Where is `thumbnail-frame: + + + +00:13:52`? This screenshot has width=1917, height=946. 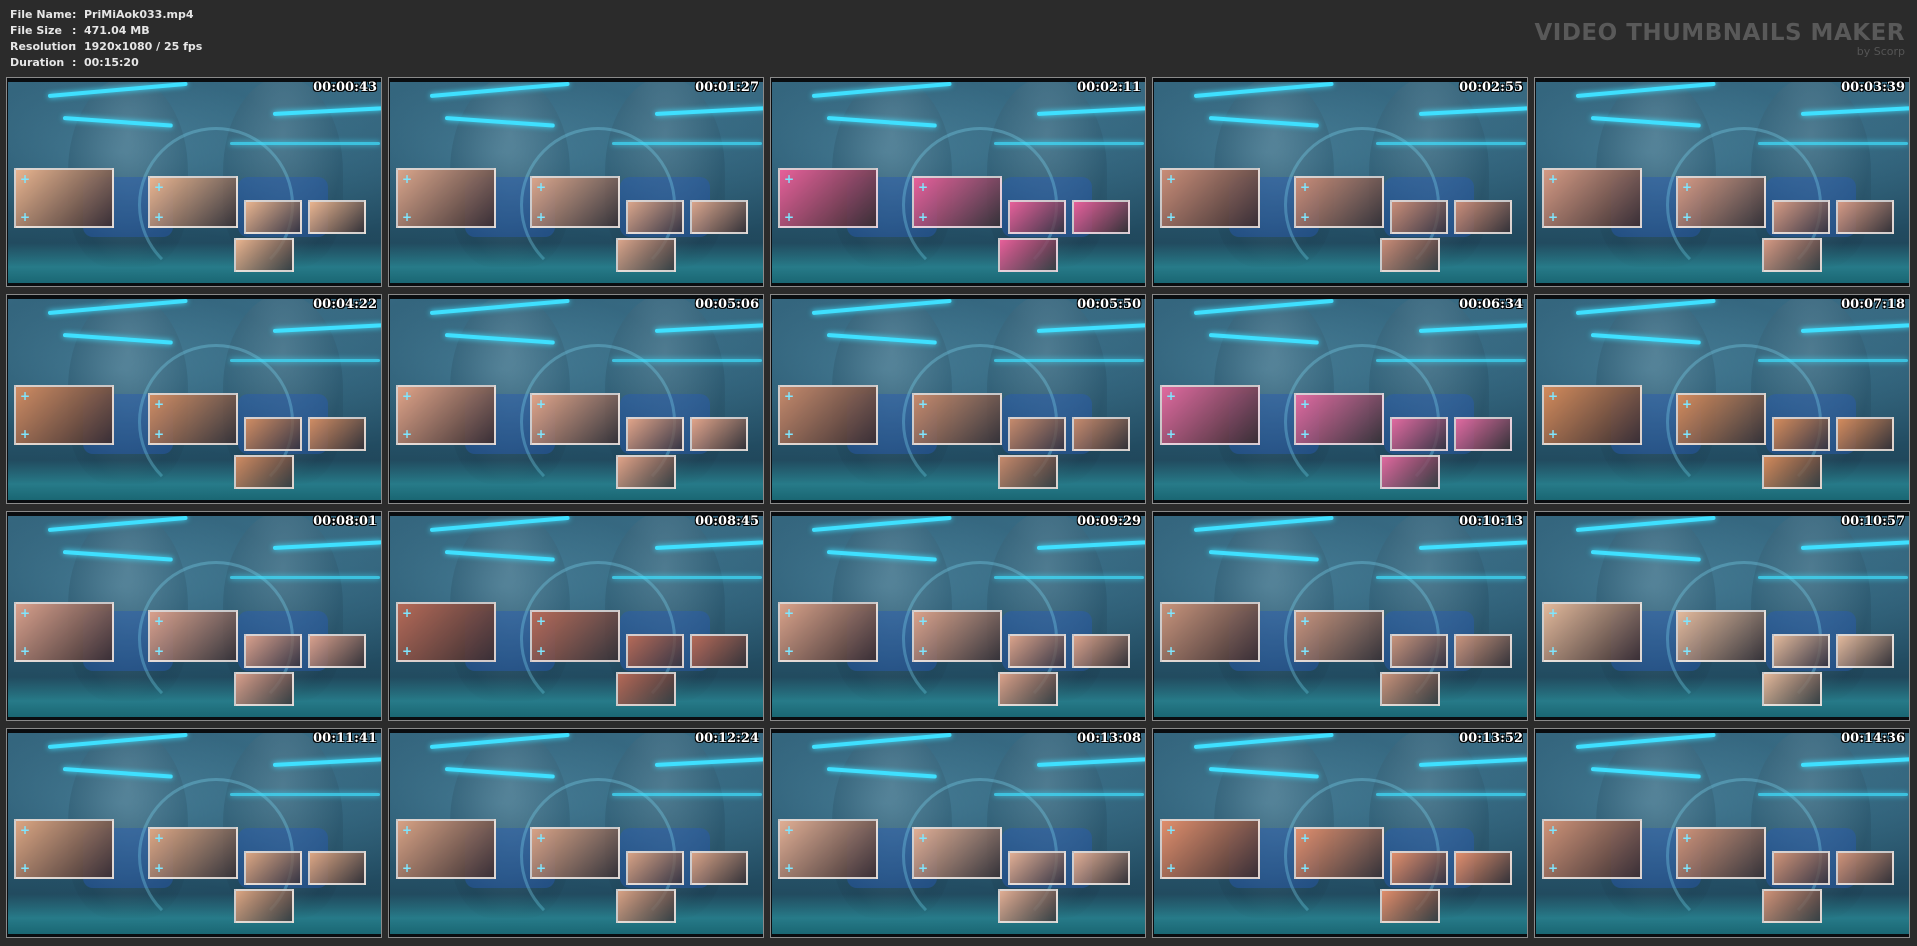
thumbnail-frame: + + + +00:13:52 is located at coordinates (1340, 833).